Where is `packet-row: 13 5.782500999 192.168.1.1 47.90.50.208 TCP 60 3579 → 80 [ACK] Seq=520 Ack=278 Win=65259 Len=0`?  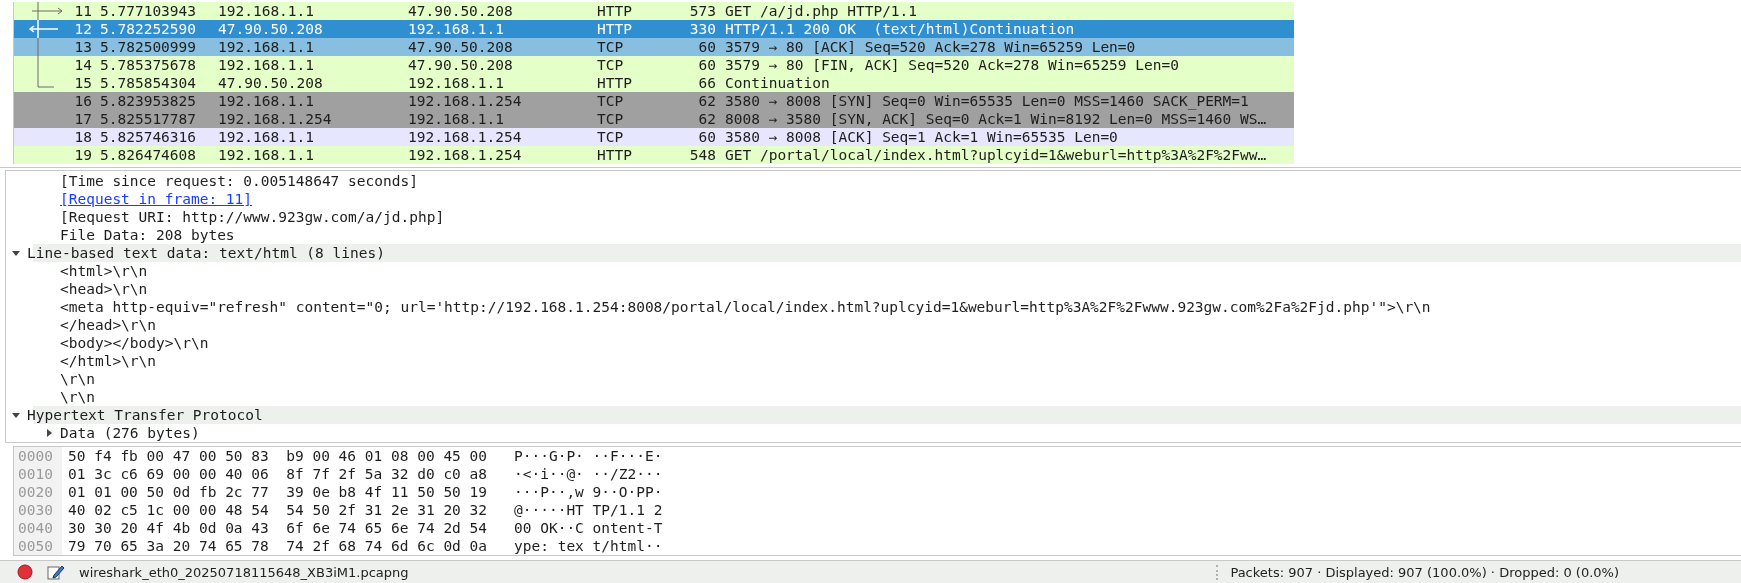 packet-row: 13 5.782500999 192.168.1.1 47.90.50.208 TCP 60 3579 → 80 [ACK] Seq=520 Ack=278 Win=65259 Len=0 is located at coordinates (654, 47).